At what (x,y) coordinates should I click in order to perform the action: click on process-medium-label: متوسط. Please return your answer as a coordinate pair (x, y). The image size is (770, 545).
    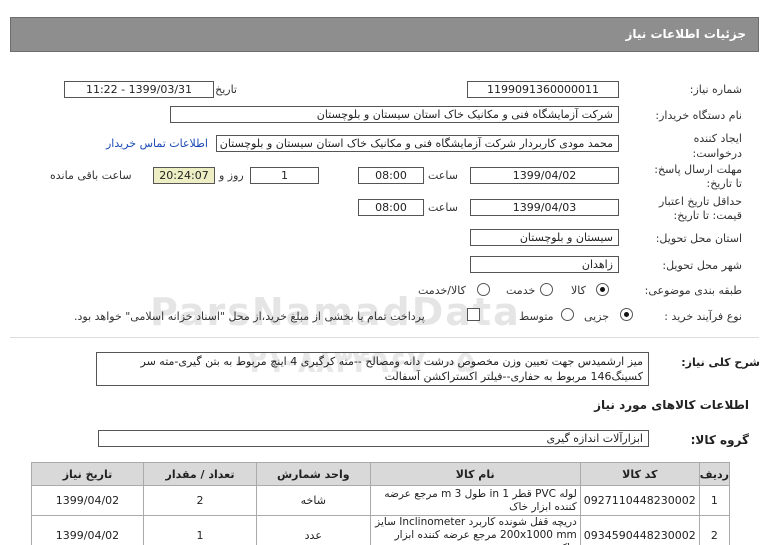
    Looking at the image, I should click on (536, 316).